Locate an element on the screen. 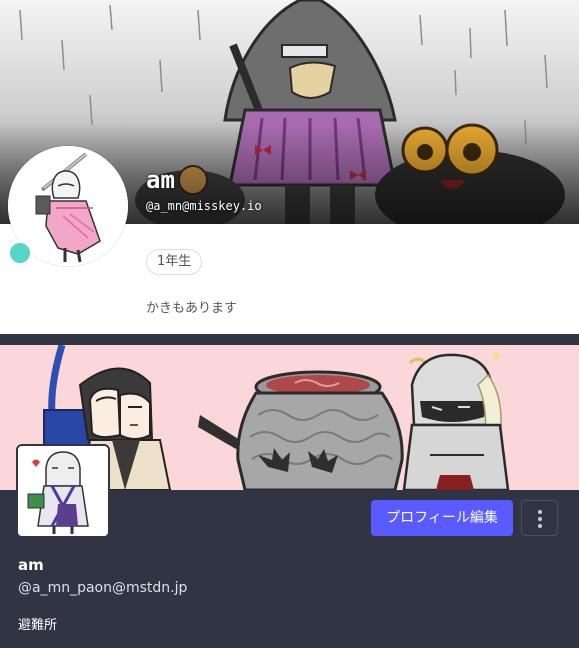 This screenshot has width=579, height=648. mastodon-avatar is located at coordinates (63, 491).